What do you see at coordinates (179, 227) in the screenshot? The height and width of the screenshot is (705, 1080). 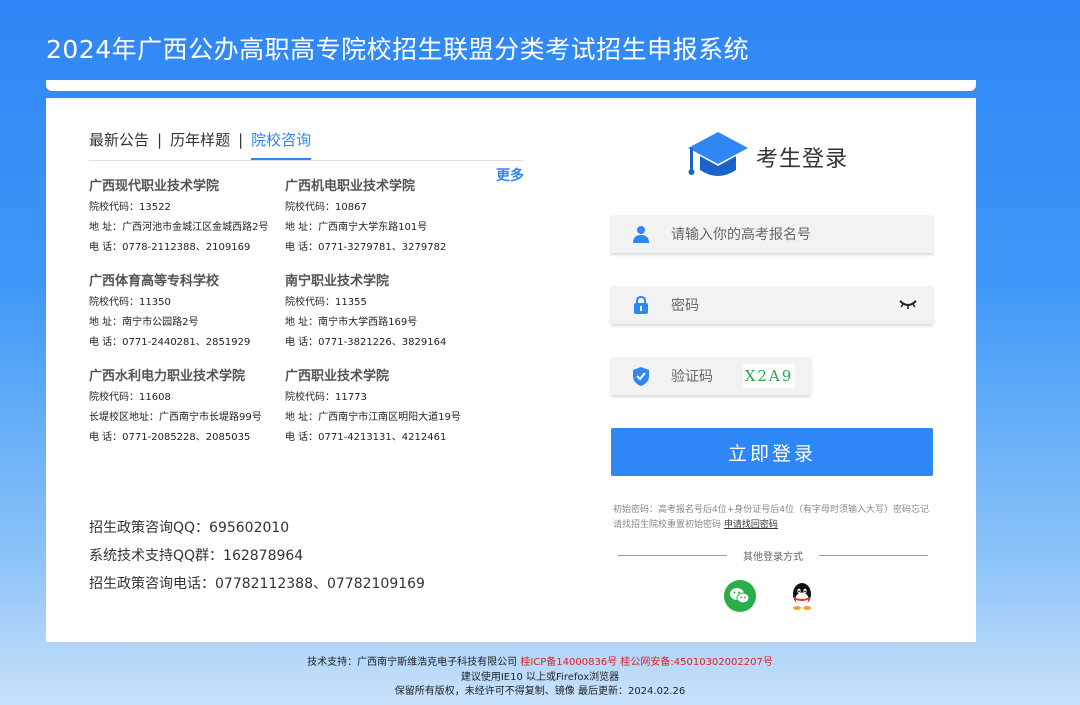 I see `school-address: 地 址：广西河池市金城江区金城西路2号` at bounding box center [179, 227].